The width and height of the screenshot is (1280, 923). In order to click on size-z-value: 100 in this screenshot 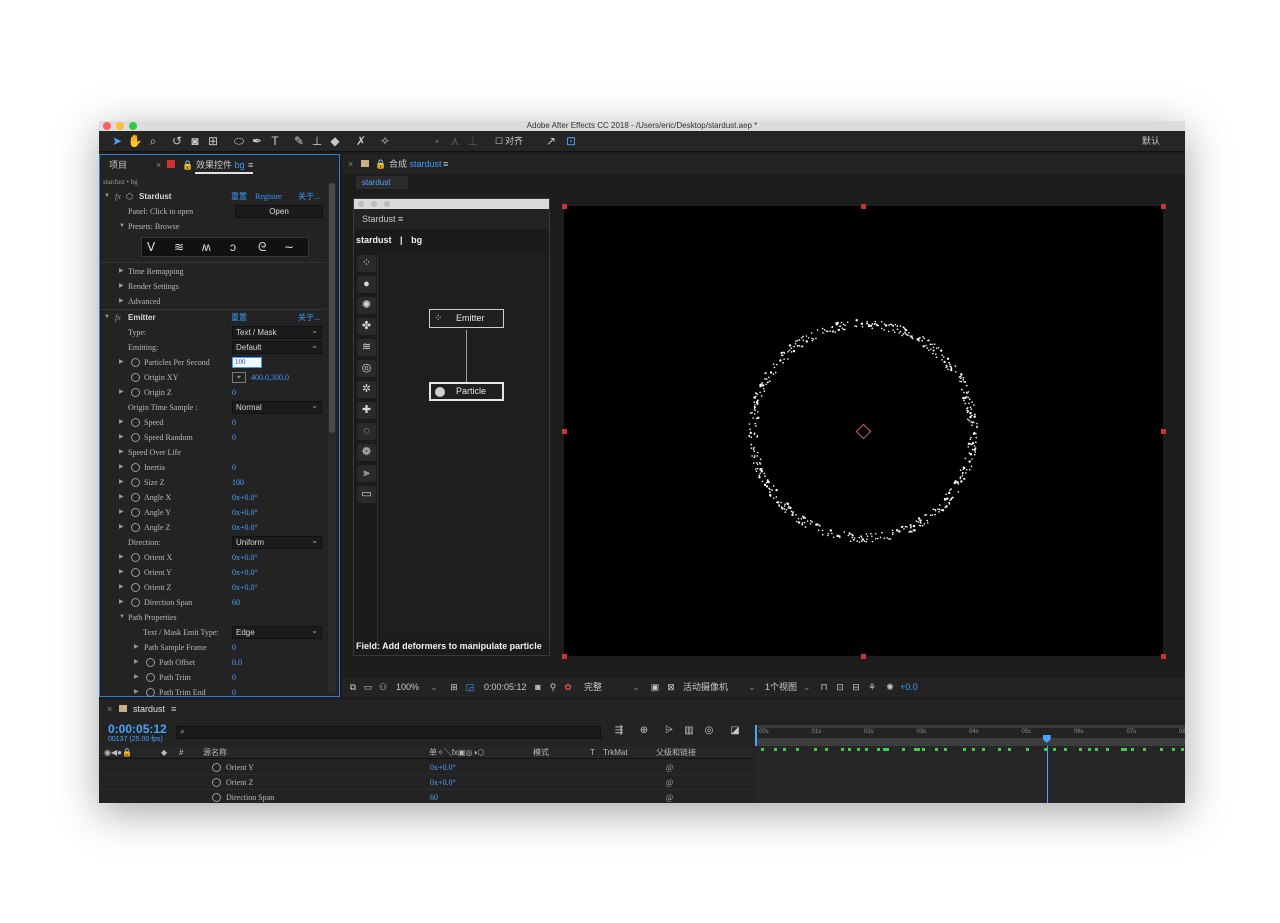, I will do `click(238, 482)`.